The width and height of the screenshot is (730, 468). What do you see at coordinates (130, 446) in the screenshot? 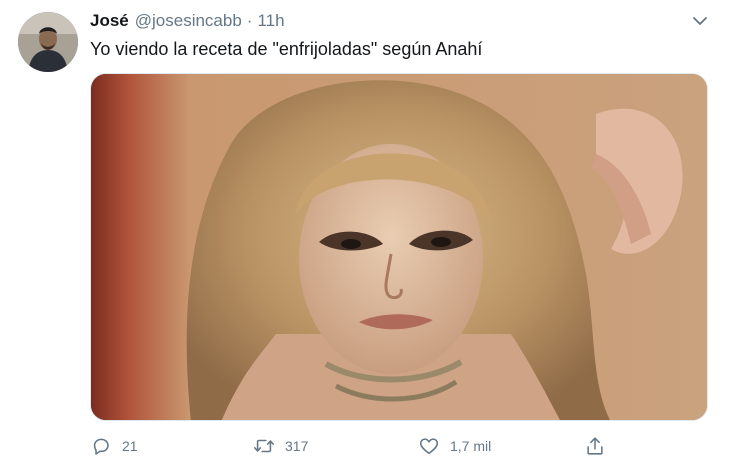
I see `reply-count: 21` at bounding box center [130, 446].